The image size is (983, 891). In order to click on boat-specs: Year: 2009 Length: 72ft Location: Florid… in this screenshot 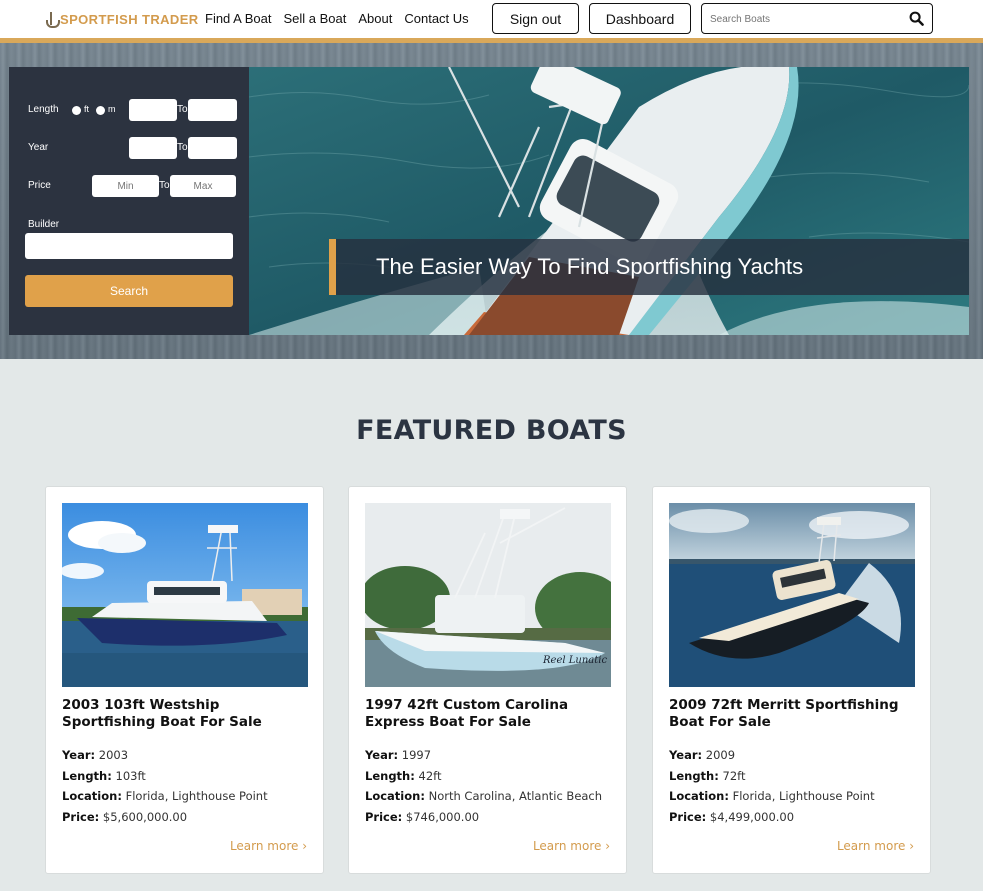, I will do `click(794, 786)`.